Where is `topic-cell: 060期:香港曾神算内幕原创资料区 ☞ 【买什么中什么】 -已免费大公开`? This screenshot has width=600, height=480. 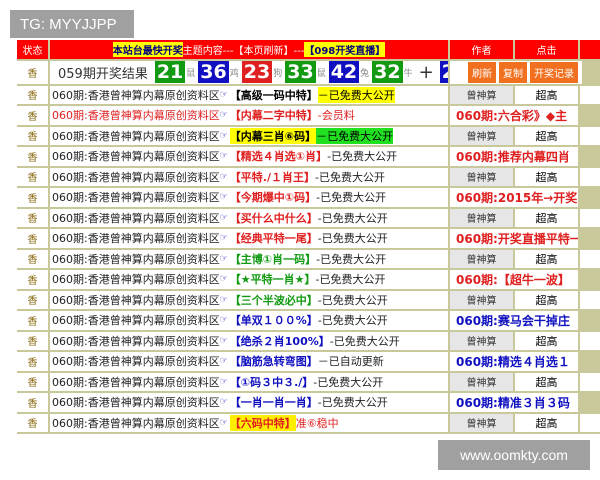 topic-cell: 060期:香港曾神算内幕原创资料区 ☞ 【买什么中什么】 -已免费大公开 is located at coordinates (250, 217).